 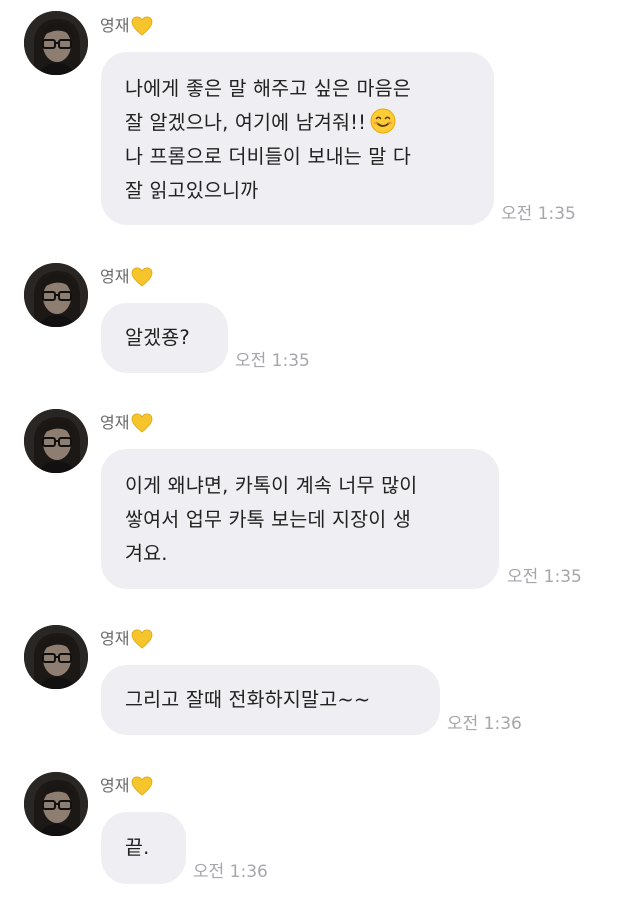 What do you see at coordinates (268, 519) in the screenshot?
I see `message-line: 쌓여서 업무 카톡 보는데 지장이 생` at bounding box center [268, 519].